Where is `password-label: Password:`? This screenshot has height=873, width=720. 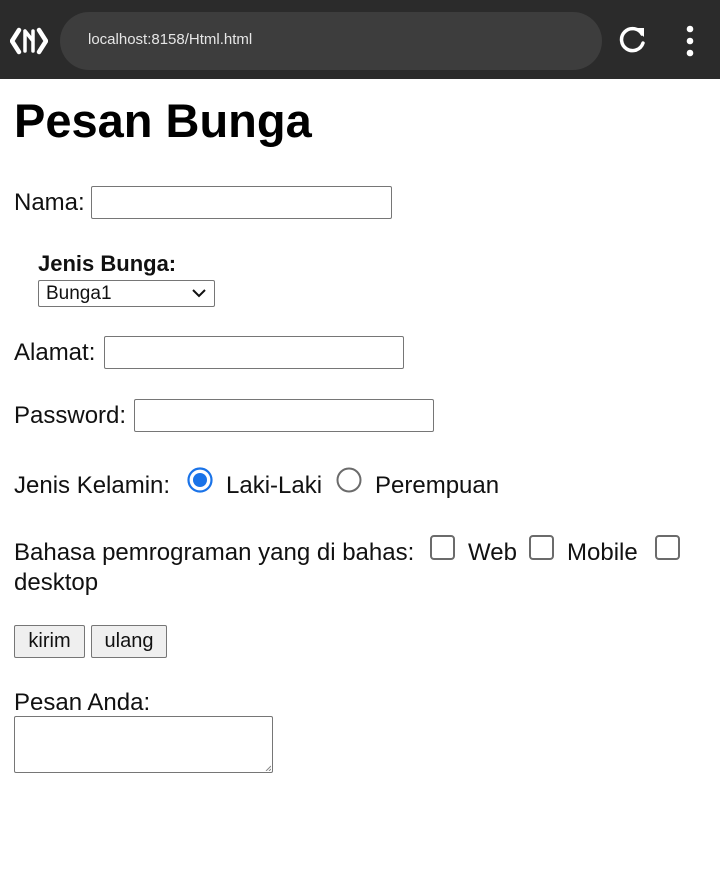 password-label: Password: is located at coordinates (70, 415).